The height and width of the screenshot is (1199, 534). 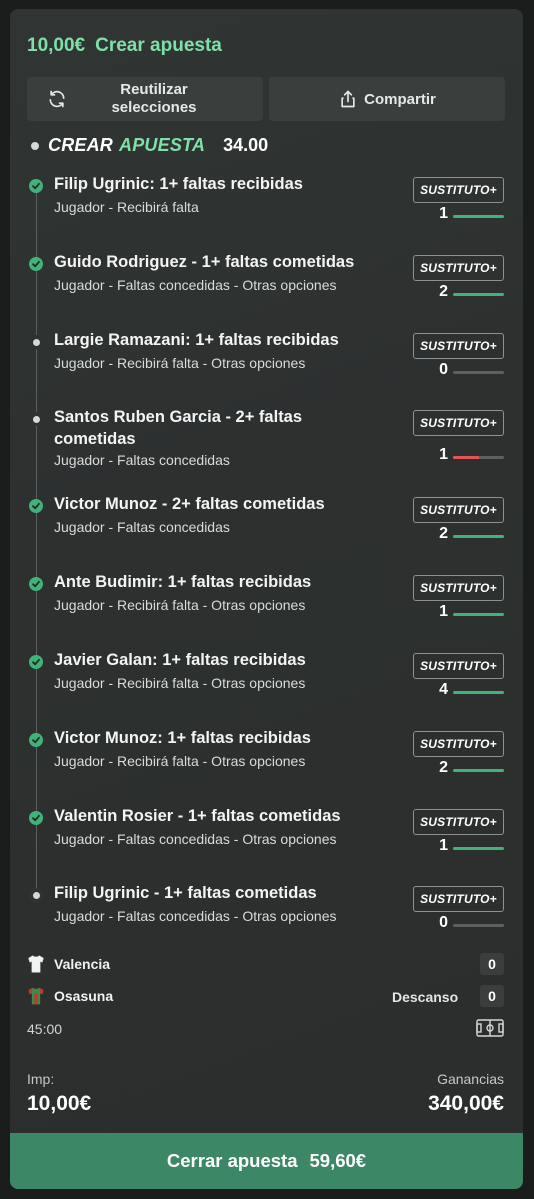 I want to click on bet-builder-title: CREAR APUESTA 34.00, so click(x=149, y=145).